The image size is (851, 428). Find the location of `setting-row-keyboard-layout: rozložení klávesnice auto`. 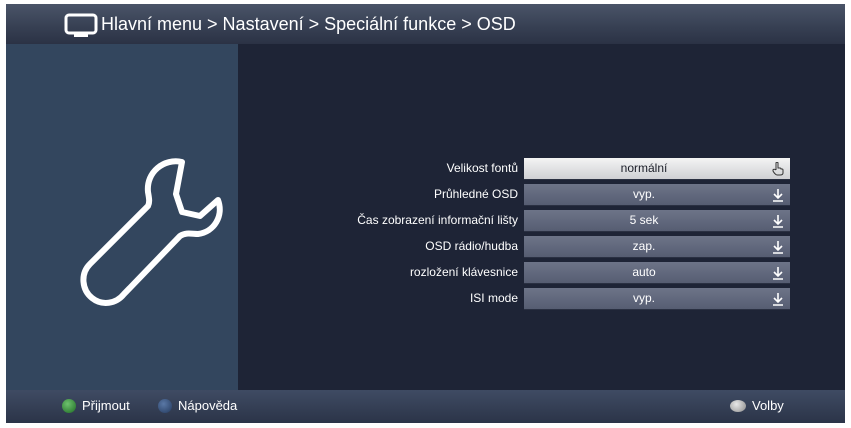

setting-row-keyboard-layout: rozložení klávesnice auto is located at coordinates (541, 273).